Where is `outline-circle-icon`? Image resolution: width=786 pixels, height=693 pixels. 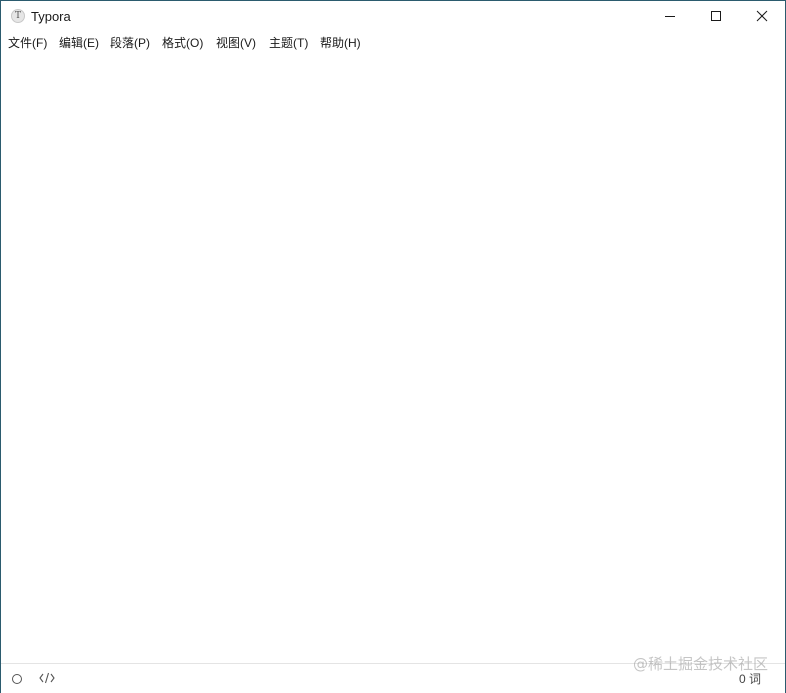
outline-circle-icon is located at coordinates (17, 679).